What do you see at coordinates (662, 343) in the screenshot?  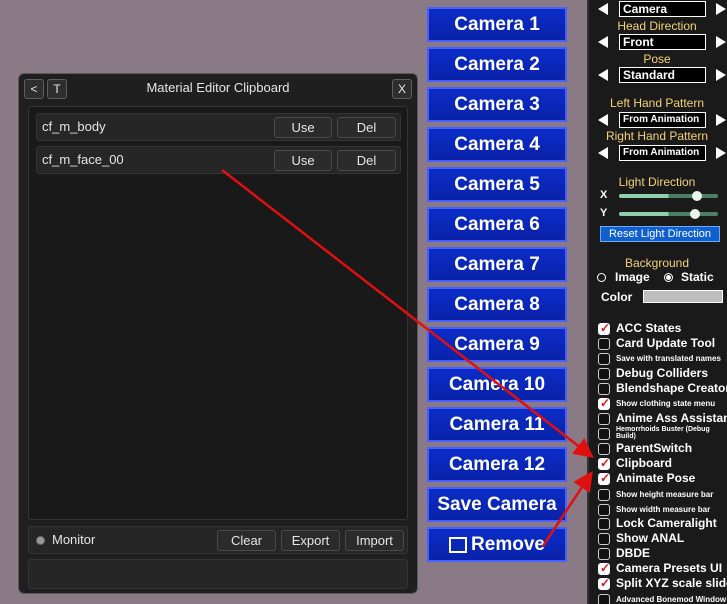 I see `toggle-row: Card Update Tool` at bounding box center [662, 343].